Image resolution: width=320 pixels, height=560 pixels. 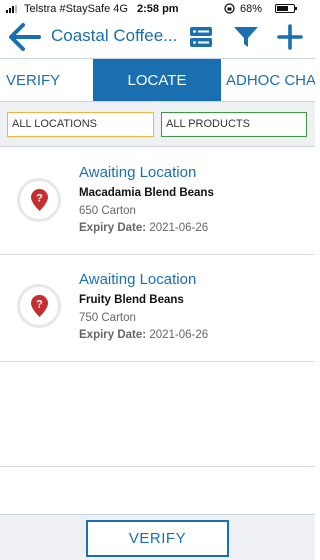 What do you see at coordinates (146, 193) in the screenshot?
I see `item-product: Macadamia Blend Beans` at bounding box center [146, 193].